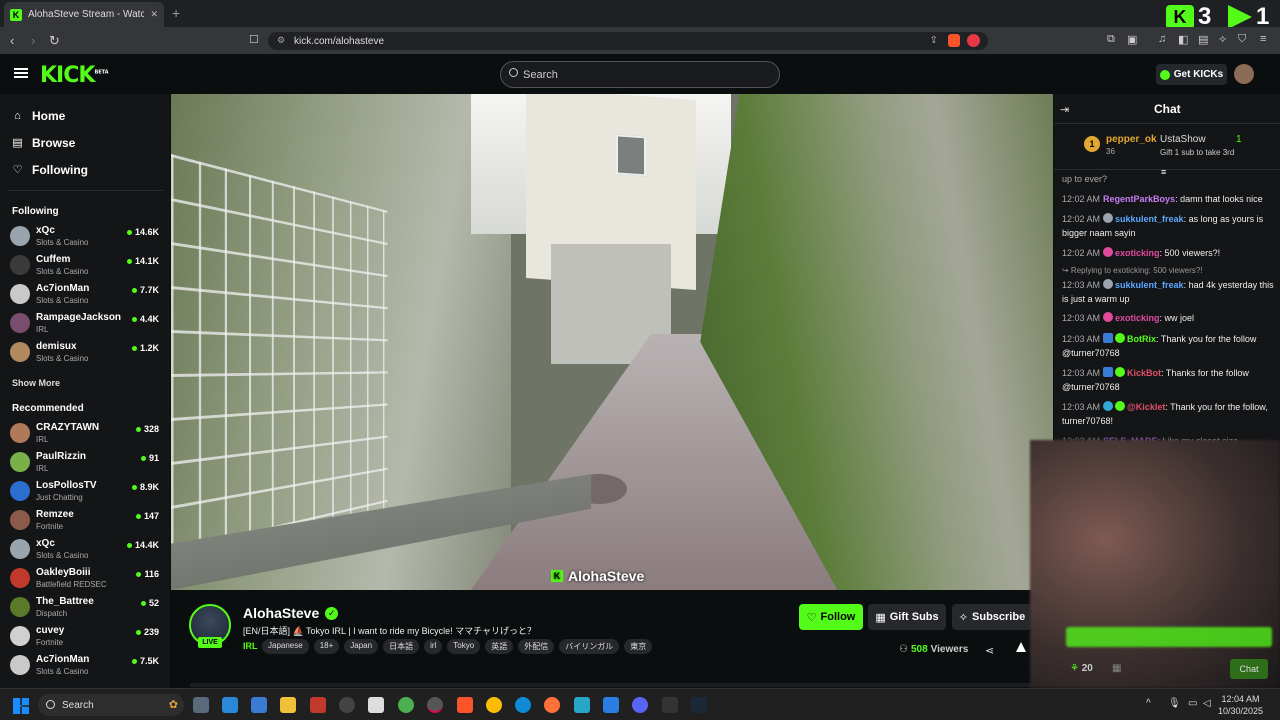 The image size is (1280, 720). What do you see at coordinates (86, 608) in the screenshot?
I see `channel-item: The_Battree Dispatch 52` at bounding box center [86, 608].